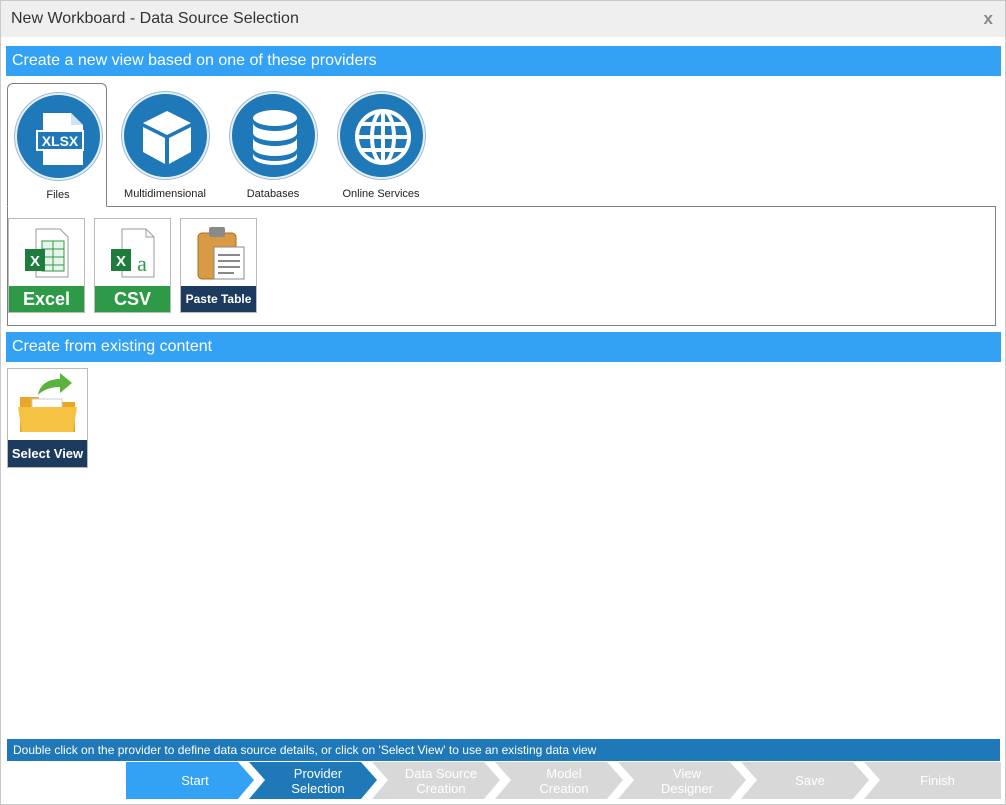  What do you see at coordinates (46, 299) in the screenshot?
I see `excel-label: Excel` at bounding box center [46, 299].